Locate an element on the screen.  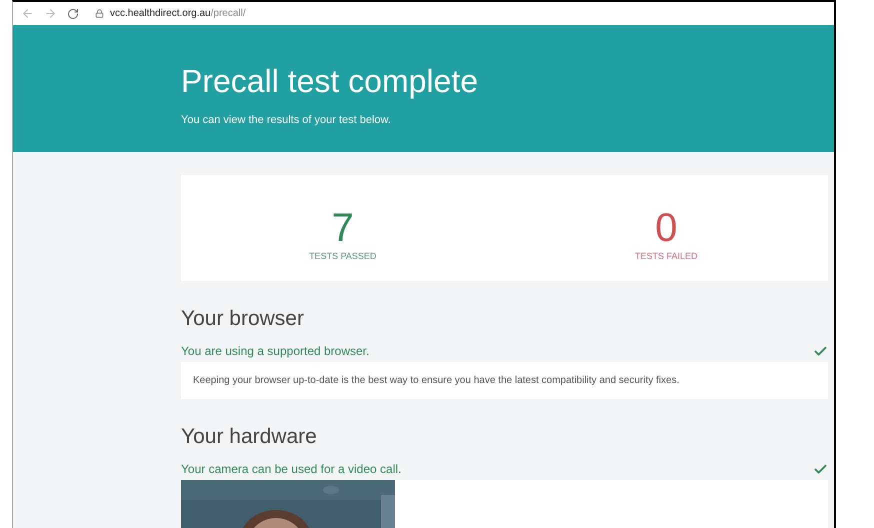
reload-icon is located at coordinates (73, 14).